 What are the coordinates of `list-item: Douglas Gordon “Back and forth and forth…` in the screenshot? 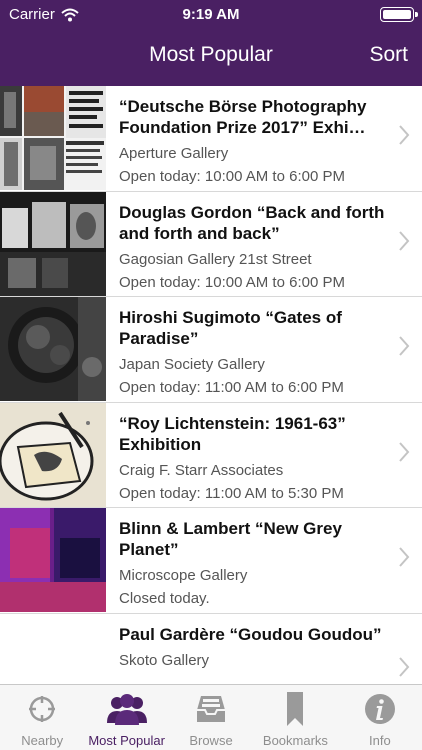 It's located at (211, 244).